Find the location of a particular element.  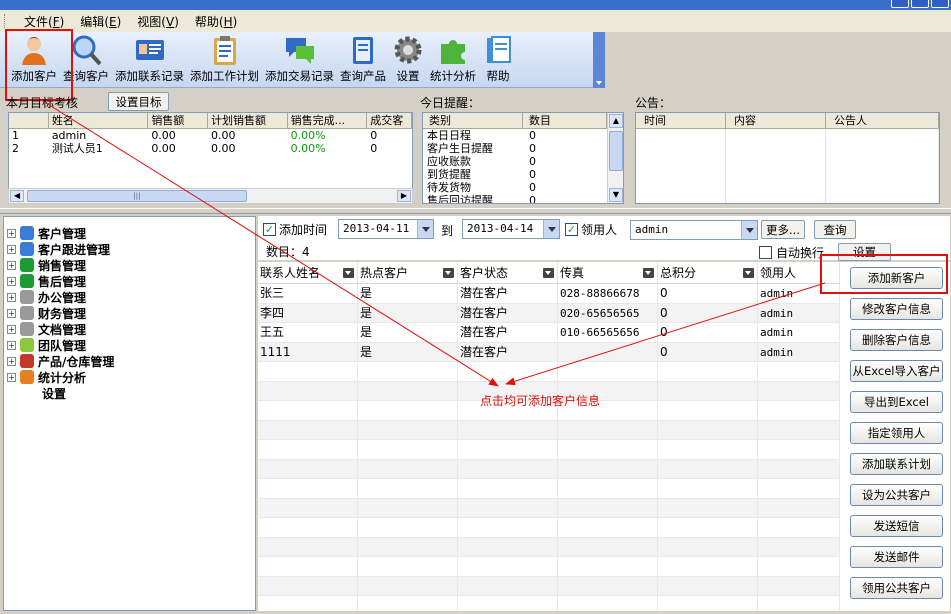

customer-col-header: 联系人姓名 is located at coordinates (308, 272).